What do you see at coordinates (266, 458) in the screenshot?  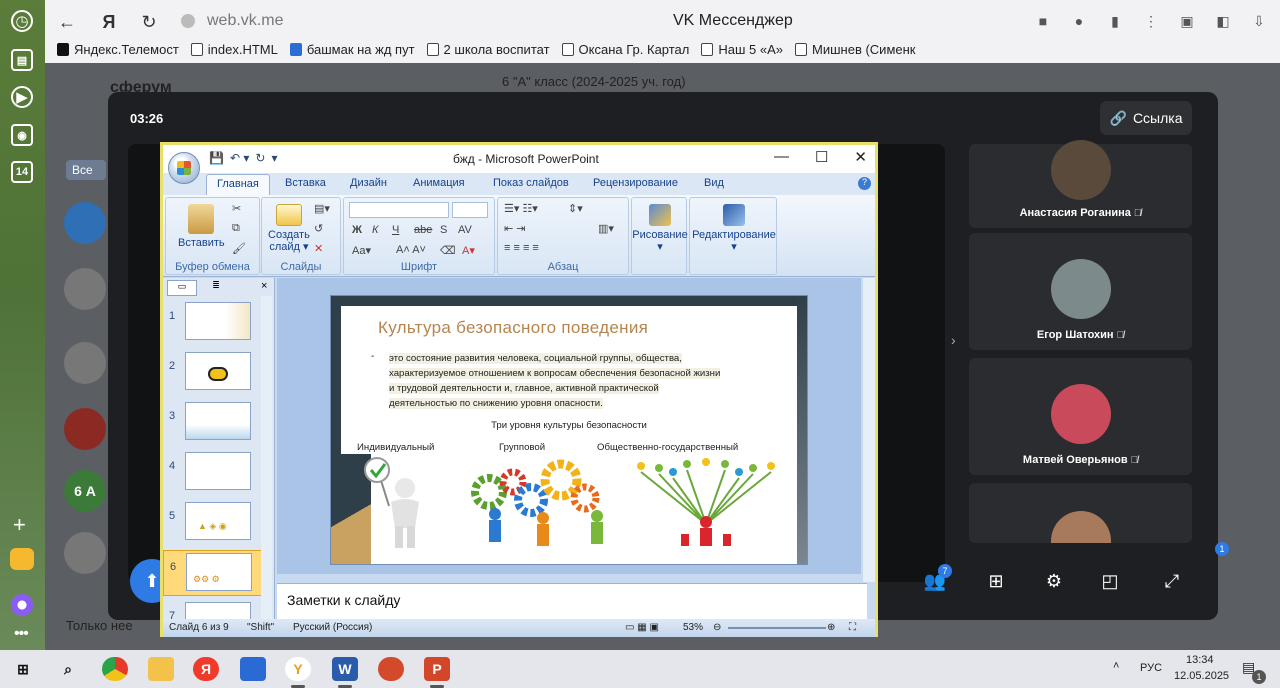 I see `thumbs-scrollbar` at bounding box center [266, 458].